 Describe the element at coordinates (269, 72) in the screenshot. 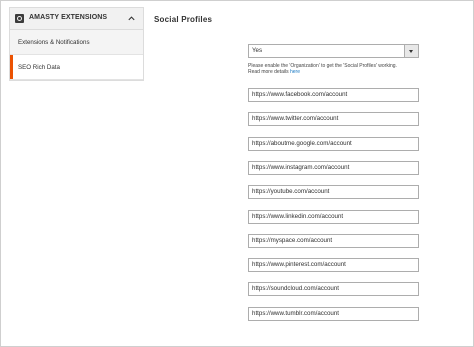

I see `note-text-prefix: Read more details` at that location.